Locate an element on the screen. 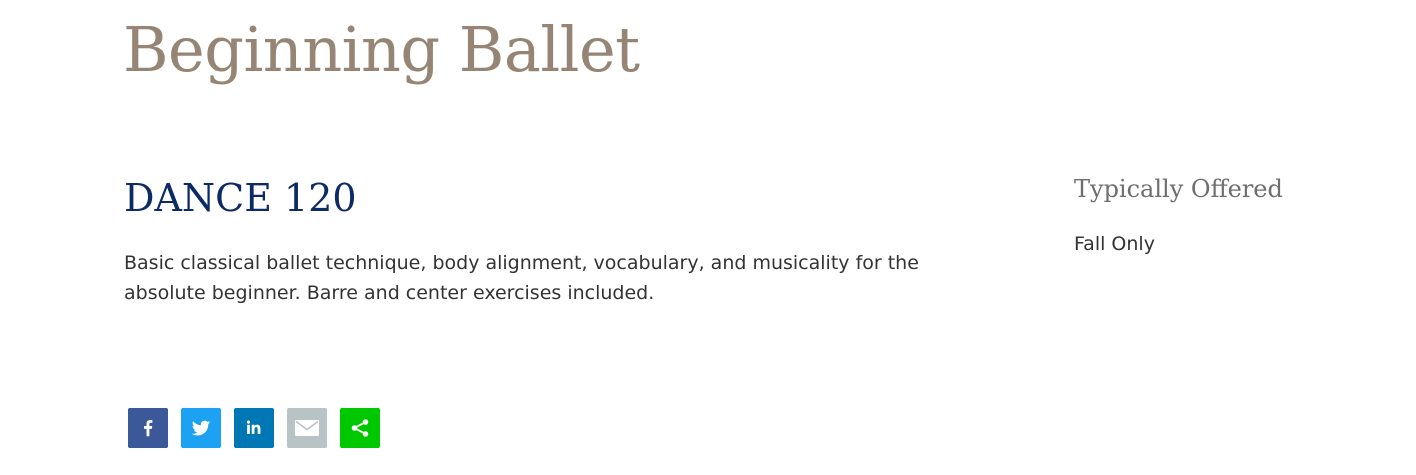 The image size is (1416, 475). linkedin-icon is located at coordinates (254, 428).